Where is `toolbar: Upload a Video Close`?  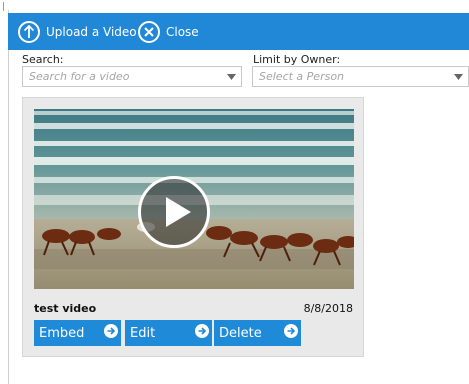
toolbar: Upload a Video Close is located at coordinates (238, 31).